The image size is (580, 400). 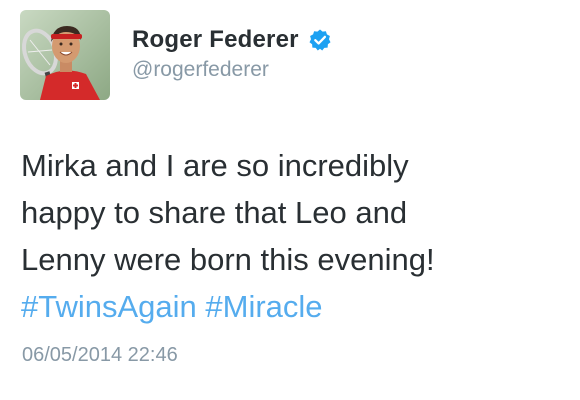 What do you see at coordinates (214, 212) in the screenshot?
I see `tweet-text-line: happy to share that Leo and` at bounding box center [214, 212].